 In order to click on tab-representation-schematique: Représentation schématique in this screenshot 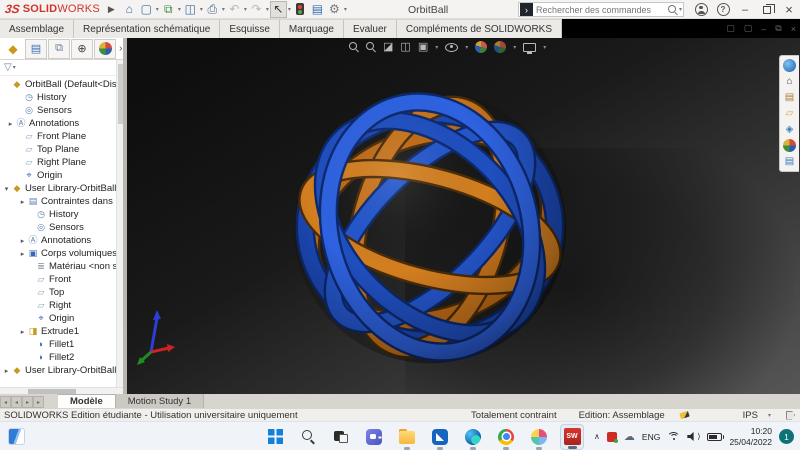, I will do `click(147, 28)`.